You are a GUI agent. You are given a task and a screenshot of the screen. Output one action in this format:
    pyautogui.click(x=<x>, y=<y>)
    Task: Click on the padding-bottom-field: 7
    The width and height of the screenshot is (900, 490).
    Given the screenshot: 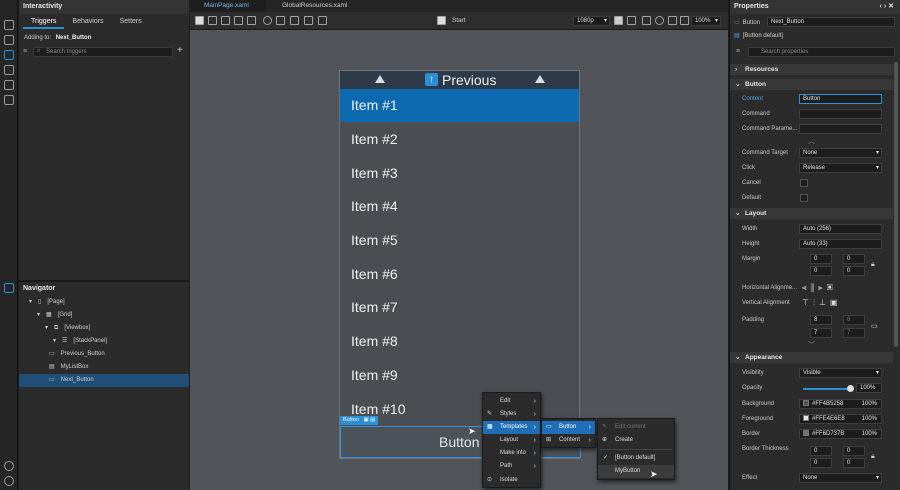 What is the action you would take?
    pyautogui.click(x=854, y=333)
    